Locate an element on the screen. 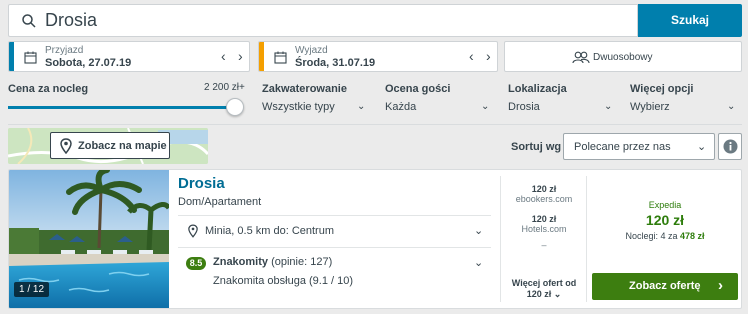  hotel-name: Drosia is located at coordinates (201, 183).